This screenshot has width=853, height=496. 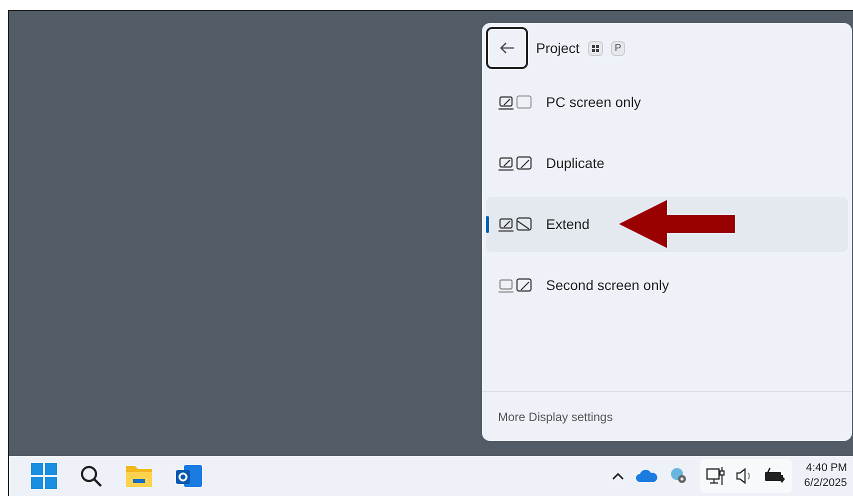 I want to click on option-label: Second screen only, so click(x=607, y=285).